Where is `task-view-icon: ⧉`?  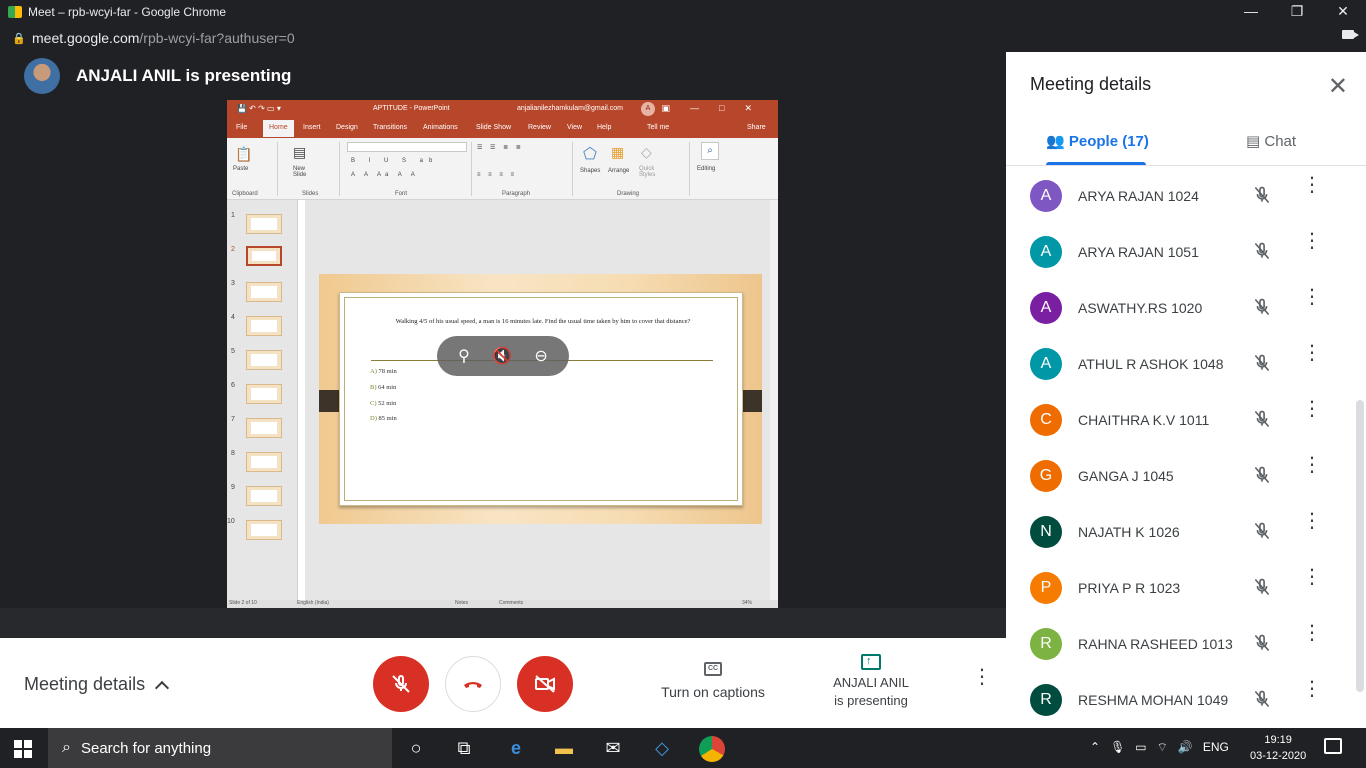
task-view-icon: ⧉ is located at coordinates (464, 748).